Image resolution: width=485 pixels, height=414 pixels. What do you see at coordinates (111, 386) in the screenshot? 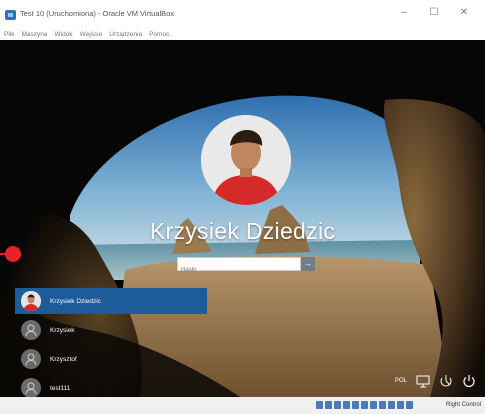
I see `user-item-test111: test111` at bounding box center [111, 386].